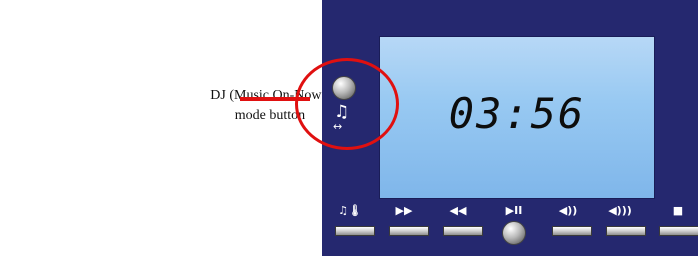 This screenshot has width=698, height=256. I want to click on stop-button, so click(678, 231).